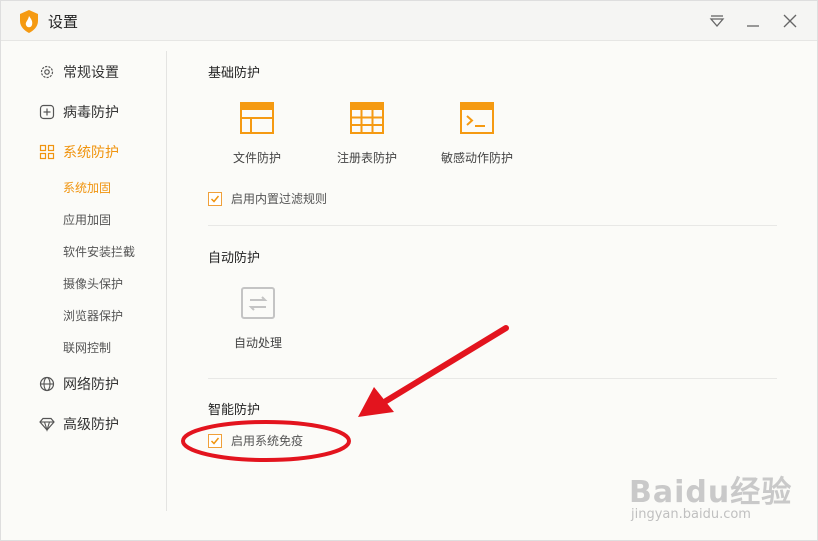 This screenshot has width=818, height=541. I want to click on builtin-filter-checkbox-row: 启用内置过滤规则, so click(267, 198).